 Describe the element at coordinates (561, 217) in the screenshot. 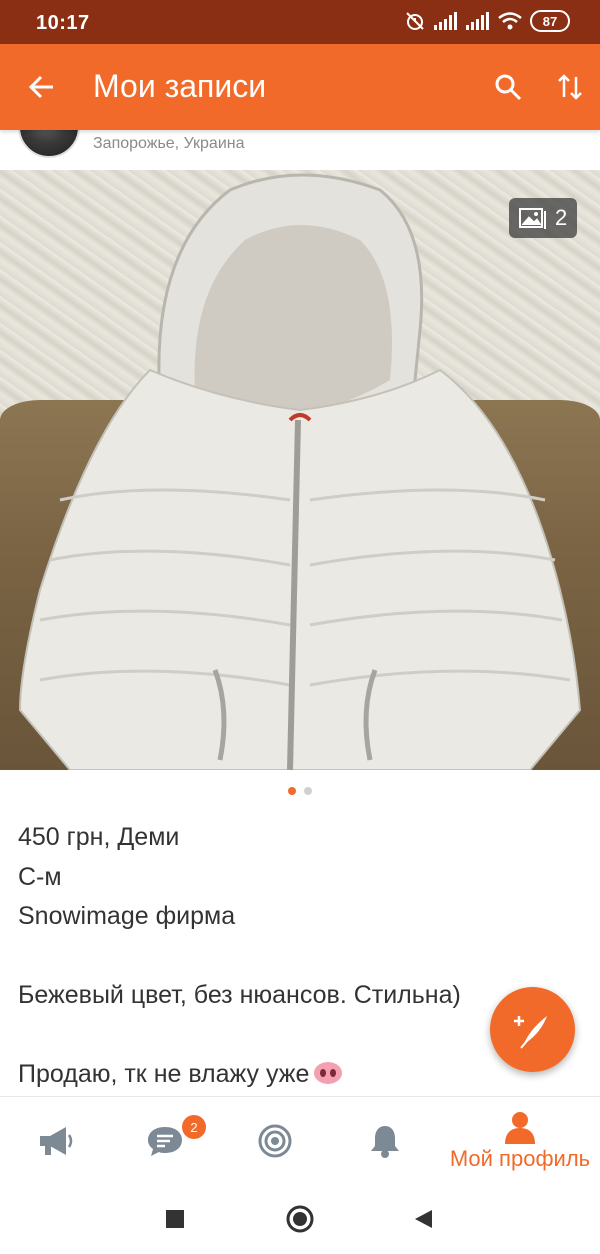

I see `photo-count-value: 2` at that location.